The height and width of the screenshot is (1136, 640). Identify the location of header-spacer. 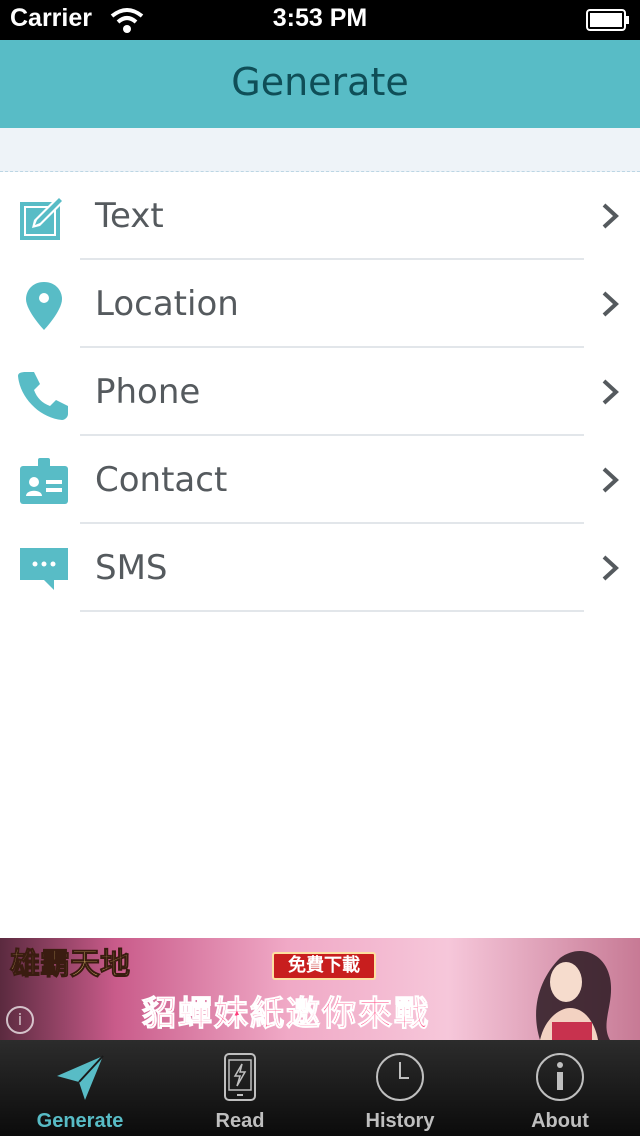
(320, 150).